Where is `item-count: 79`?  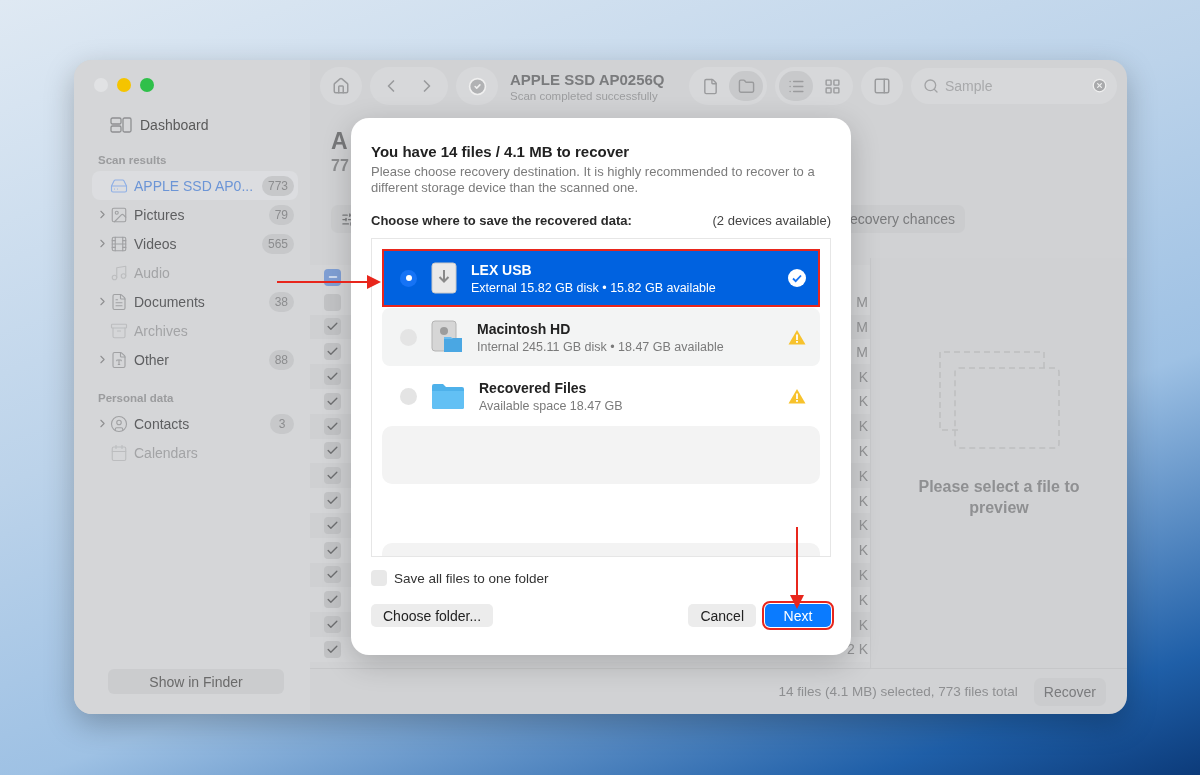 item-count: 79 is located at coordinates (281, 214).